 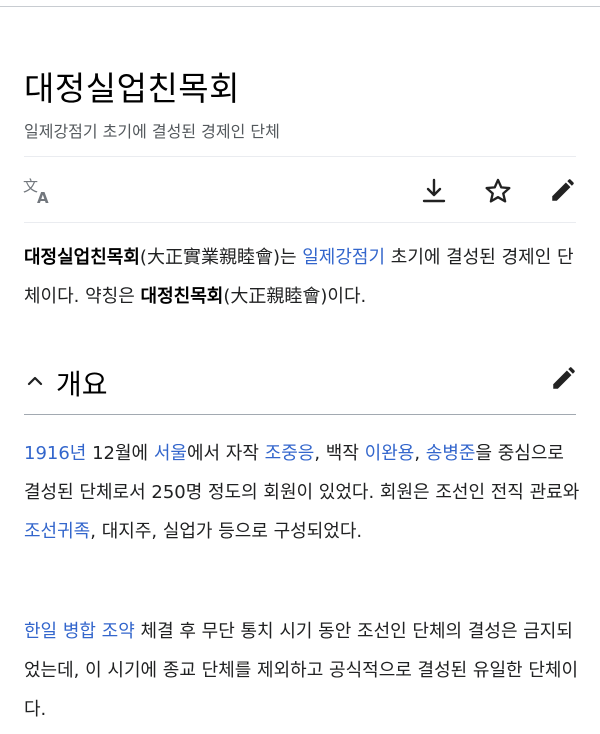 What do you see at coordinates (451, 453) in the screenshot?
I see `link-song-byeong-jun: 송병준` at bounding box center [451, 453].